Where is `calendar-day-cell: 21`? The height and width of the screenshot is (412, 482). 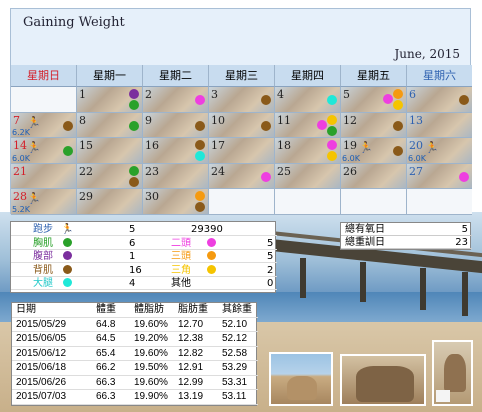
calendar-day-cell: 21 is located at coordinates (44, 176).